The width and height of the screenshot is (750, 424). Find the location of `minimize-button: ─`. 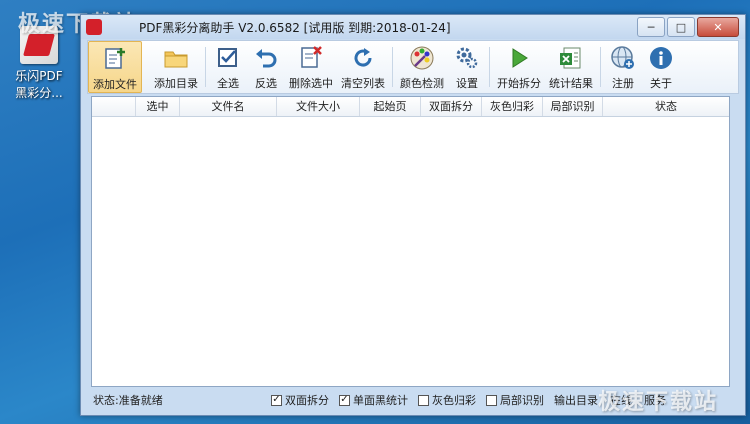

minimize-button: ─ is located at coordinates (651, 27).